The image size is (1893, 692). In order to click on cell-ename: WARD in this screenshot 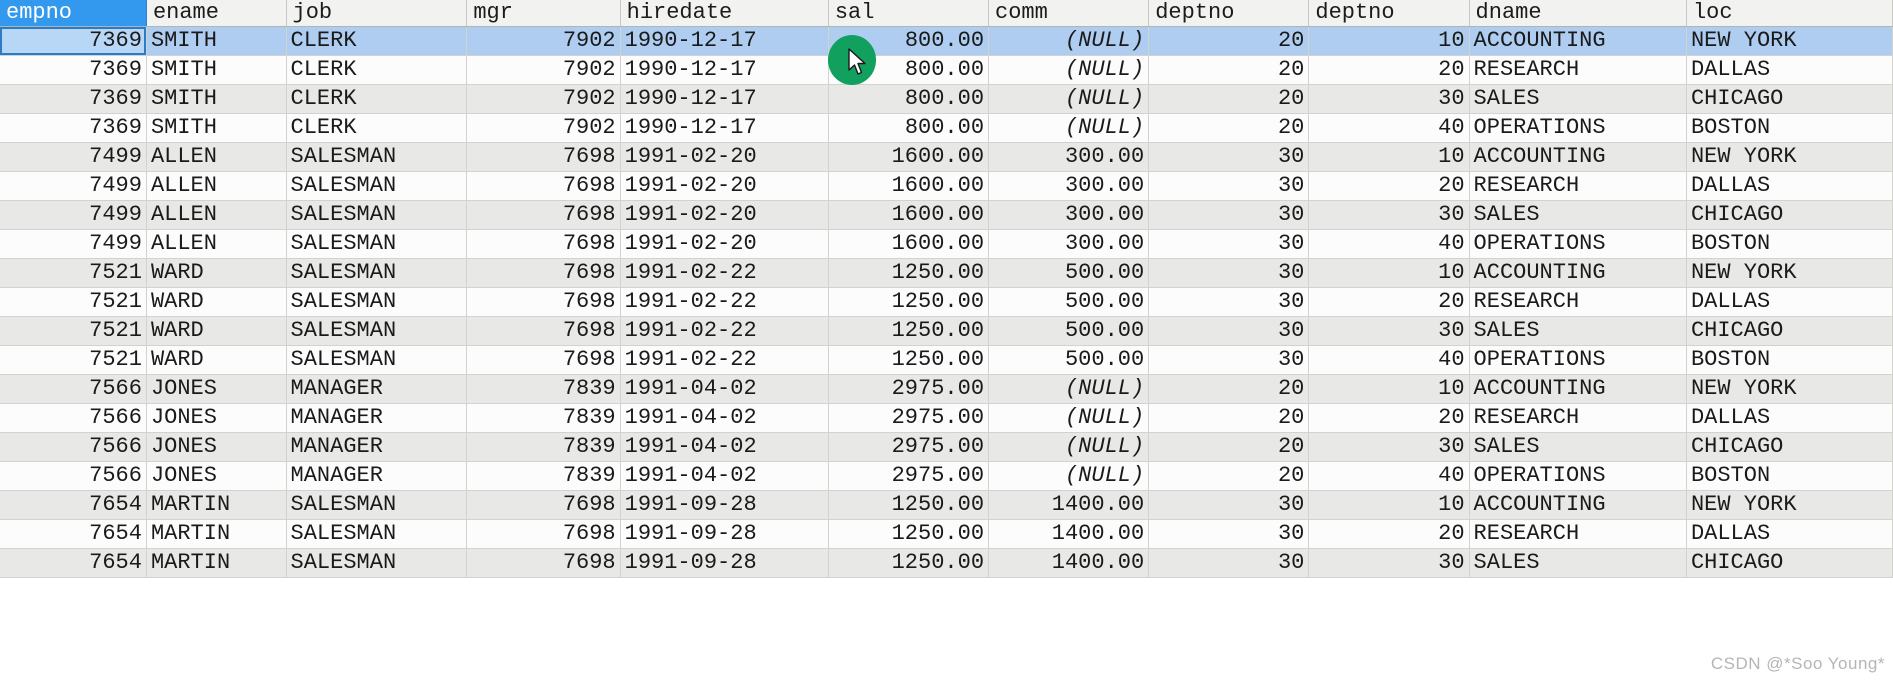, I will do `click(216, 273)`.